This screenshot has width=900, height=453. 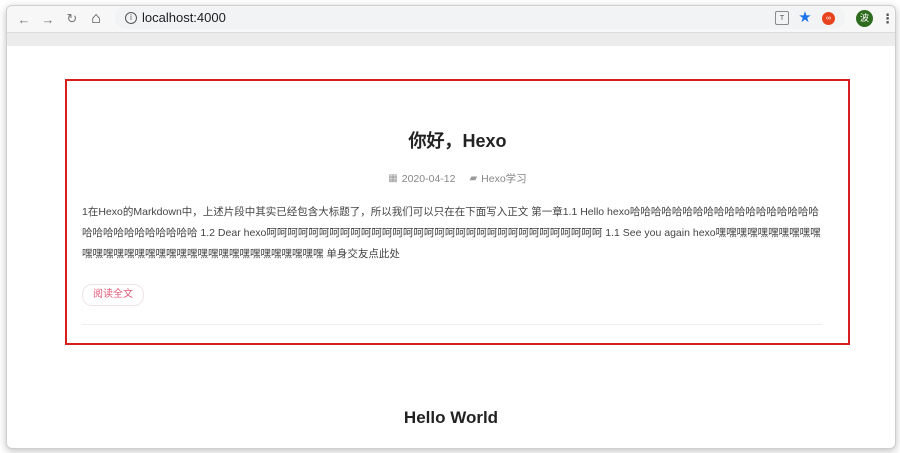 I want to click on translate-icon: T, so click(x=782, y=18).